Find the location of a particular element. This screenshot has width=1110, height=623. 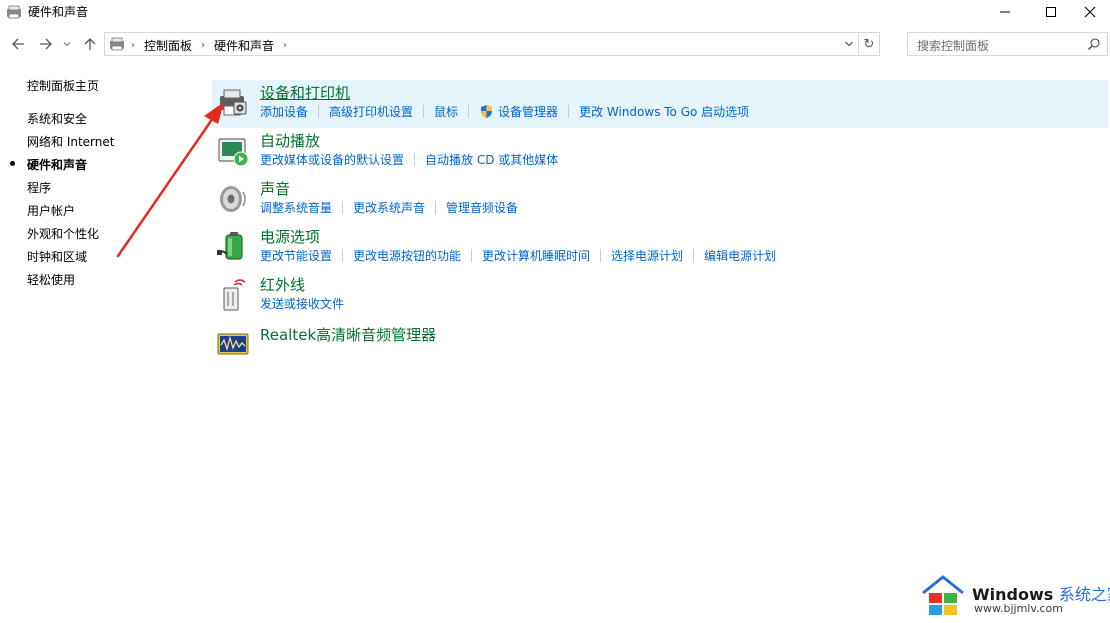

maximize-button is located at coordinates (1051, 12).